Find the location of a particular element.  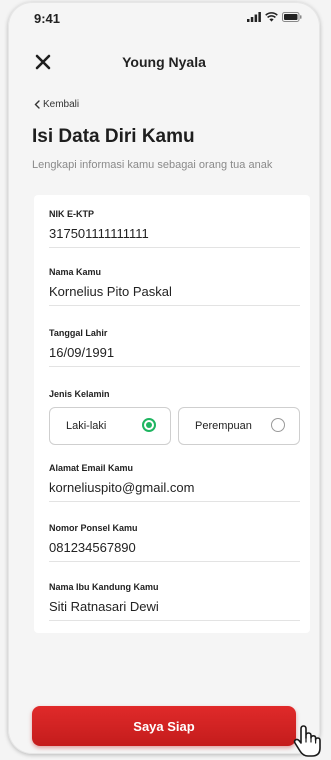

wifi-icon is located at coordinates (271, 17).